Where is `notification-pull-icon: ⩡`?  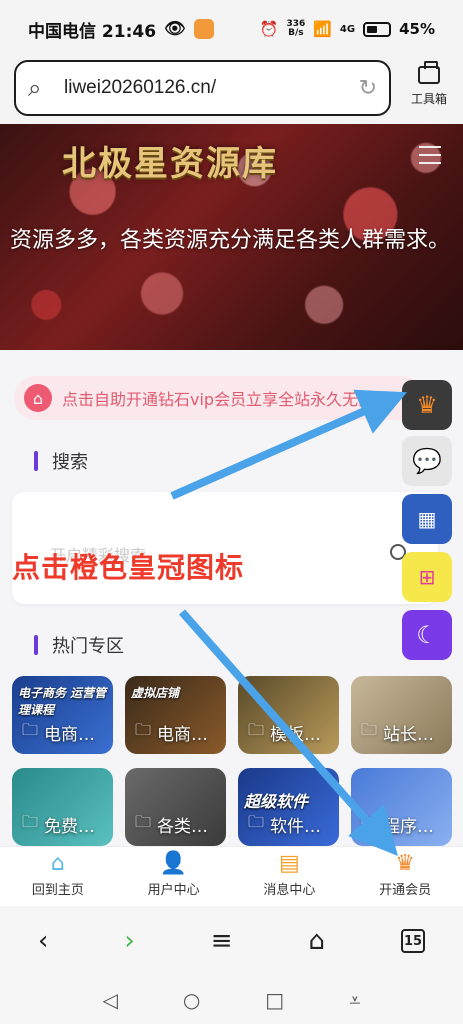 notification-pull-icon: ⩡ is located at coordinates (354, 1000).